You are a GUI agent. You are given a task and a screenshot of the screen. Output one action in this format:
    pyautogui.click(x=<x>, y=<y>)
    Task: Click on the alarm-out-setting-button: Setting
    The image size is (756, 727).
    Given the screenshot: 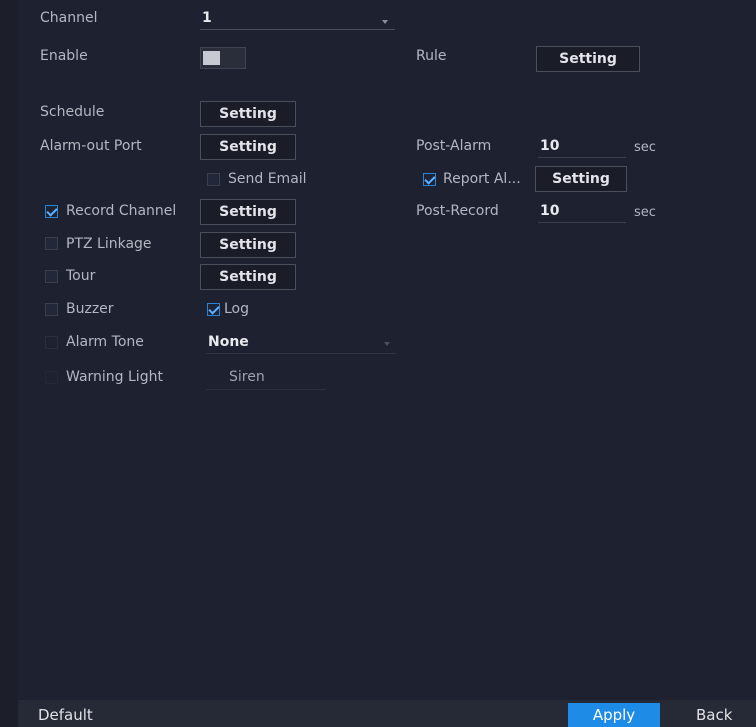 What is the action you would take?
    pyautogui.click(x=248, y=147)
    